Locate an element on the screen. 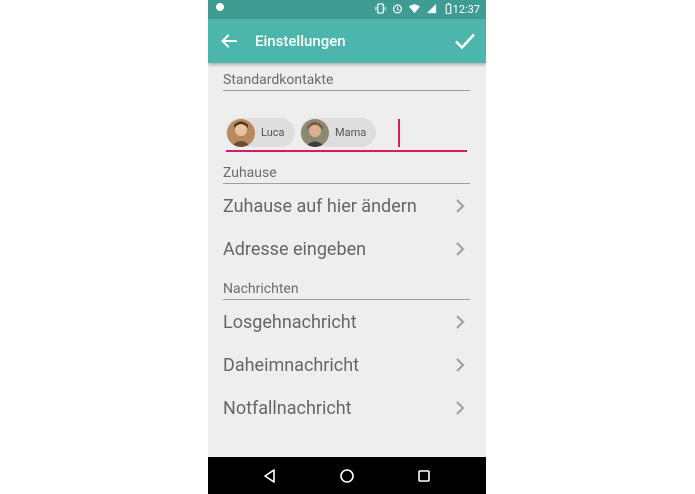  section-header-home: Zuhause is located at coordinates (346, 174).